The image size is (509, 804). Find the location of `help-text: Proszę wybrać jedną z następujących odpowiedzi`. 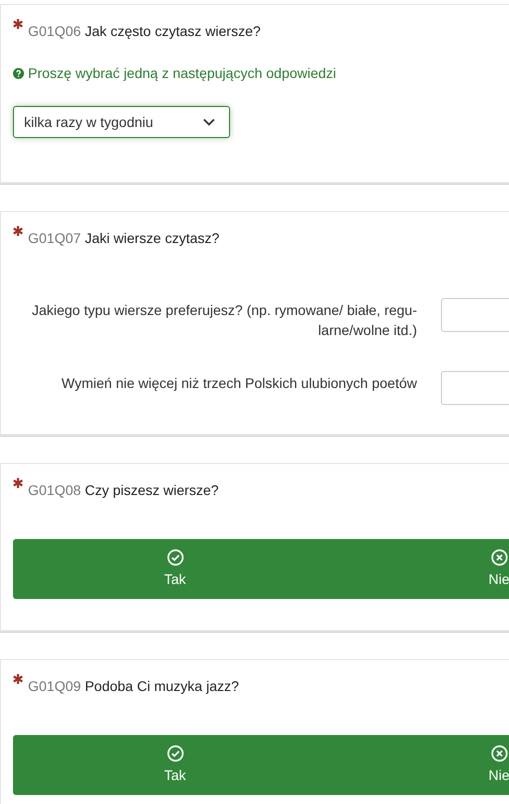

help-text: Proszę wybrać jedną z następujących odpowiedzi is located at coordinates (182, 73).